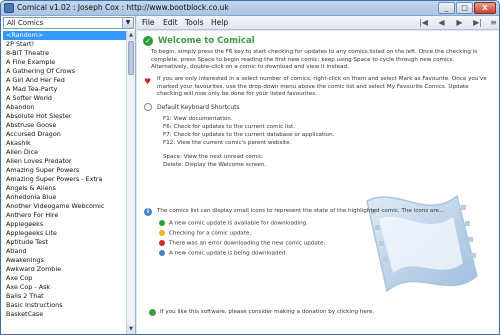  What do you see at coordinates (318, 23) in the screenshot?
I see `menu-bar: File Edit Tools Help |◀ ◀ ▶ ▶| ≡` at bounding box center [318, 23].